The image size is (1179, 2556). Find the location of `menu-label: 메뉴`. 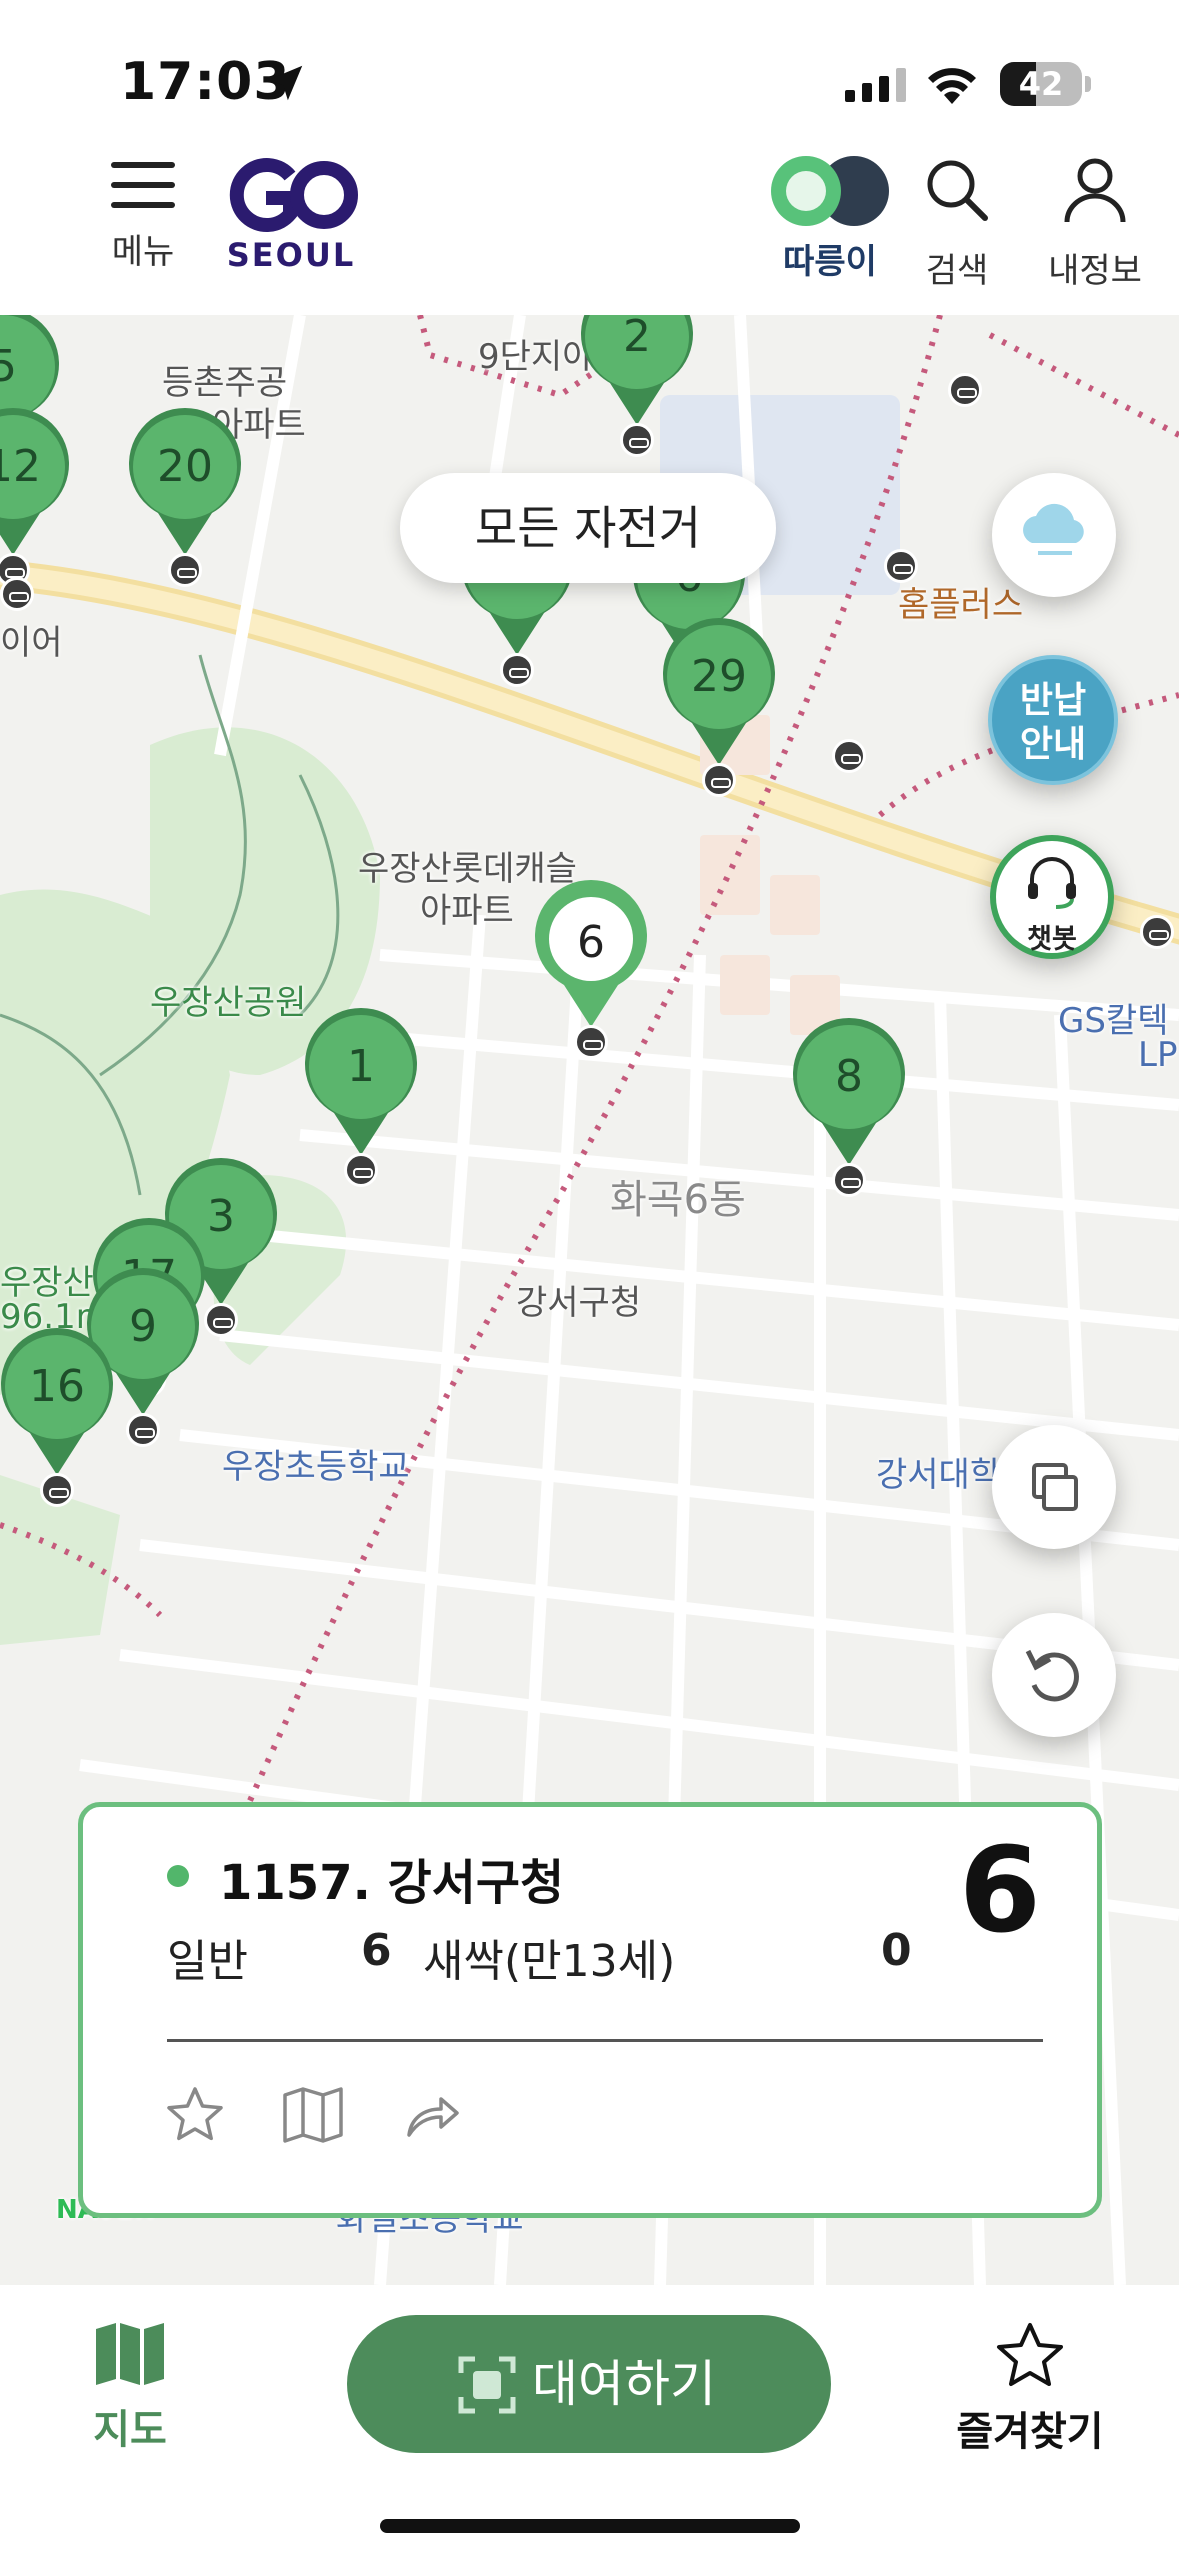

menu-label: 메뉴 is located at coordinates (143, 252).